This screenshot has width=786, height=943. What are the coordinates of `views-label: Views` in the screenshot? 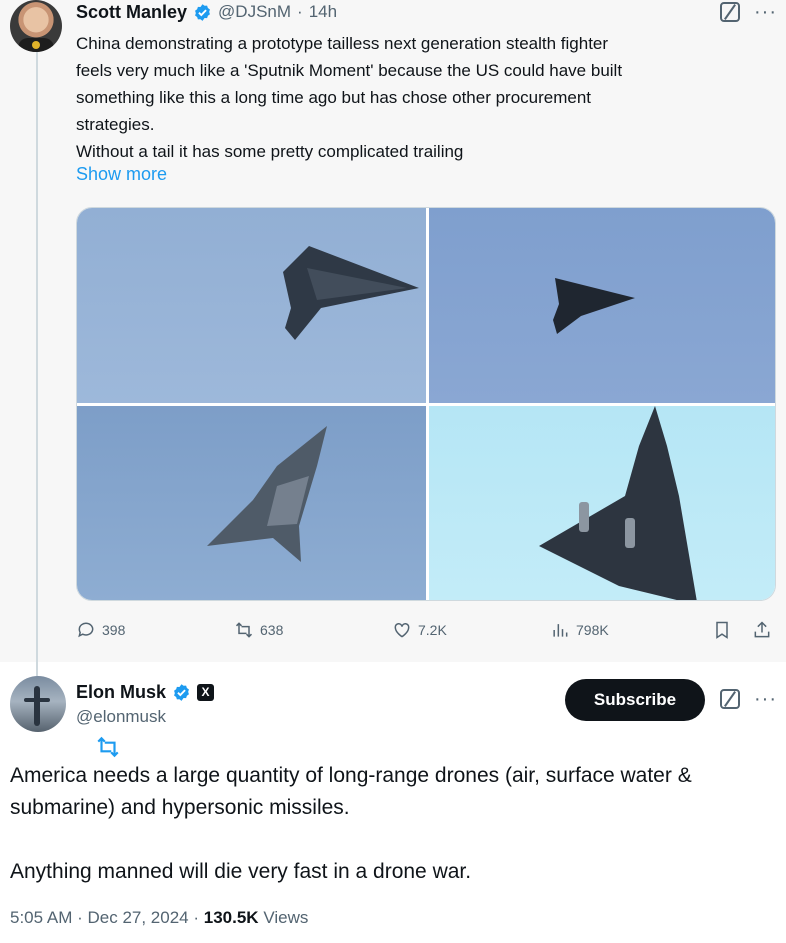 It's located at (286, 917).